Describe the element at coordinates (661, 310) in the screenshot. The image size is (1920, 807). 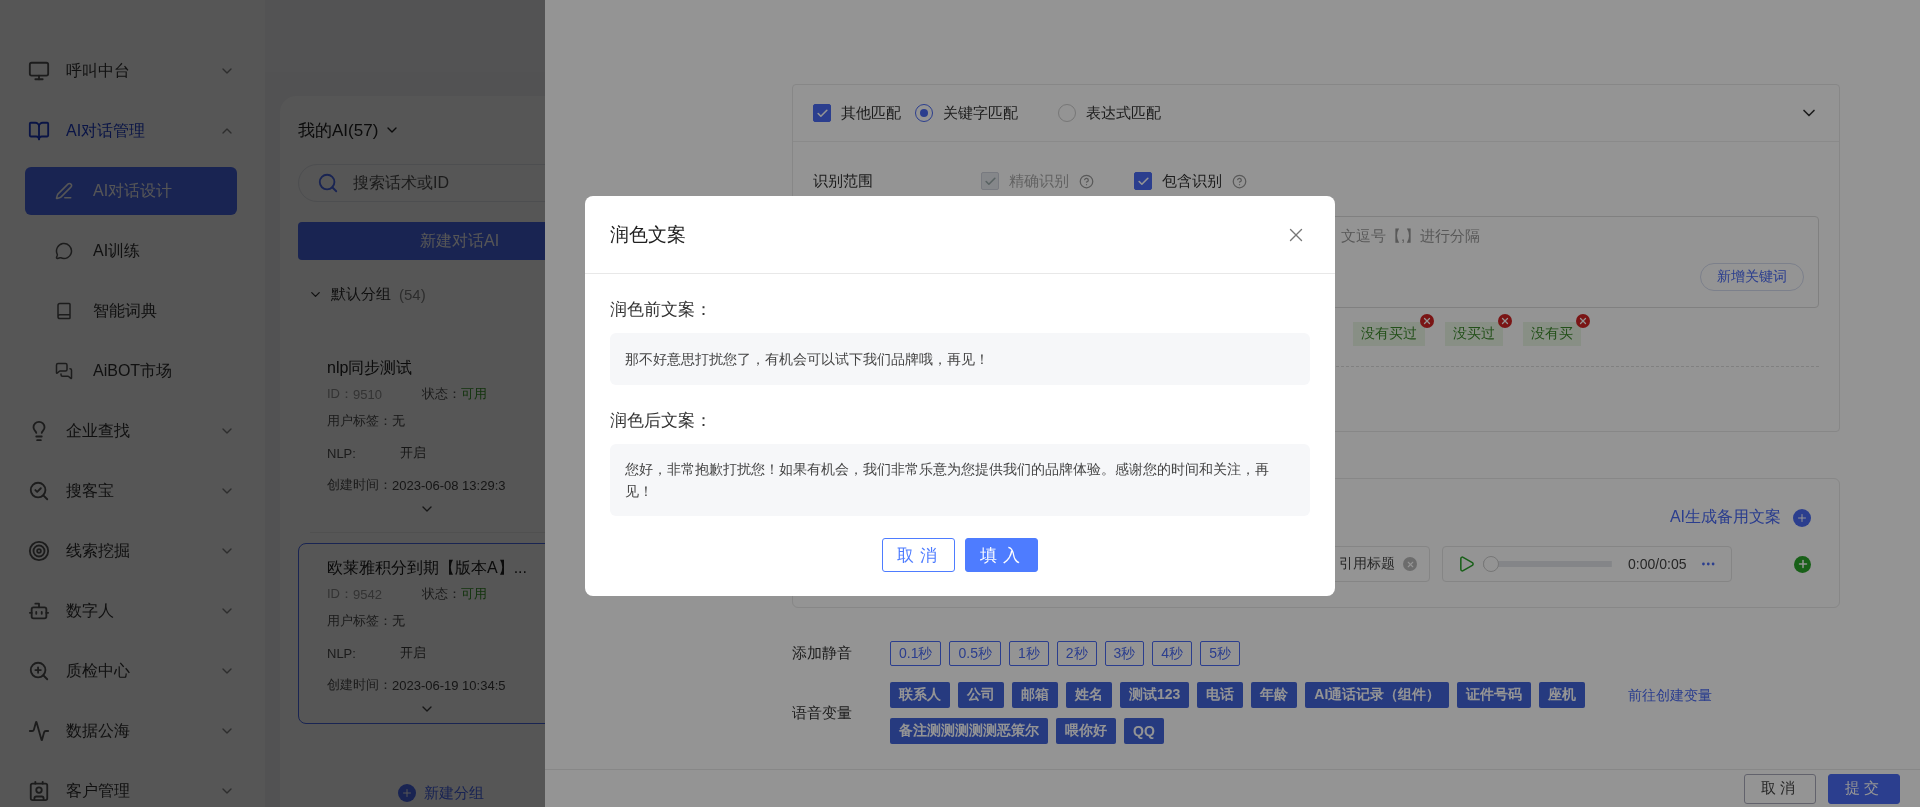
I see `field-label: 润色前文案：` at that location.